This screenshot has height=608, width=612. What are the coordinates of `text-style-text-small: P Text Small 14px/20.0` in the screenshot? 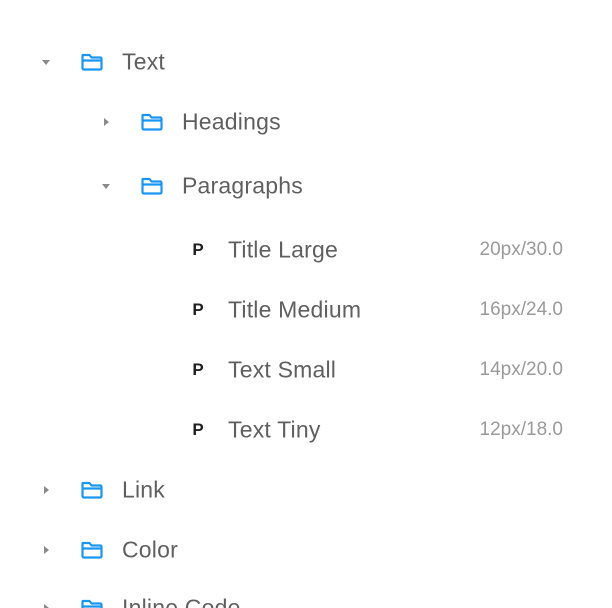 It's located at (306, 370).